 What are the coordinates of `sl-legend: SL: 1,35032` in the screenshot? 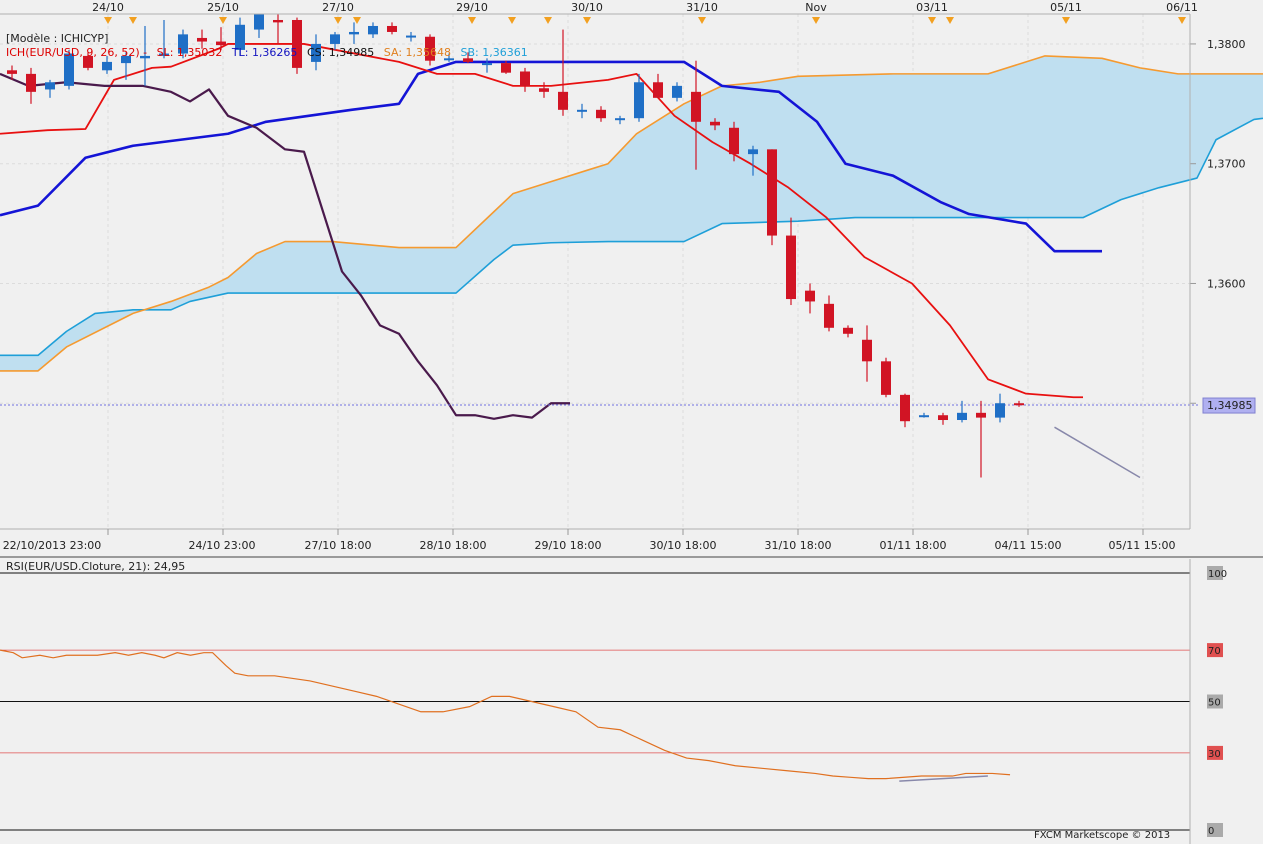 It's located at (190, 52).